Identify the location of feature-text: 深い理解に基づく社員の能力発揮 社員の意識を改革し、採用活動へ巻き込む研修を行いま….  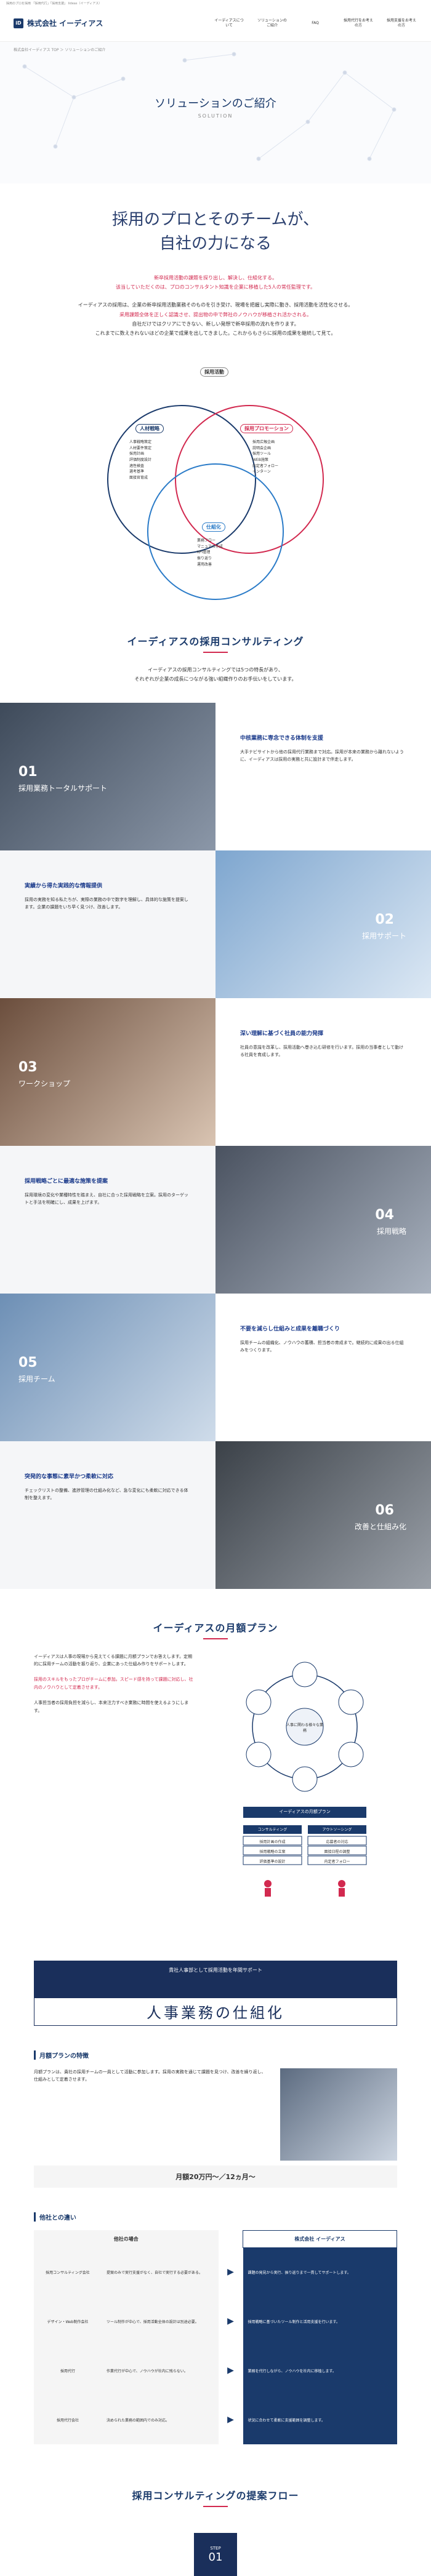
(322, 1044).